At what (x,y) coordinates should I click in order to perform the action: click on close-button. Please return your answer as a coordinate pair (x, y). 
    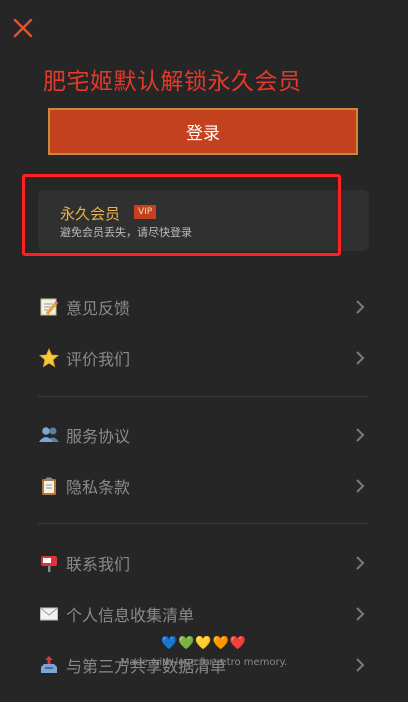
    Looking at the image, I should click on (23, 28).